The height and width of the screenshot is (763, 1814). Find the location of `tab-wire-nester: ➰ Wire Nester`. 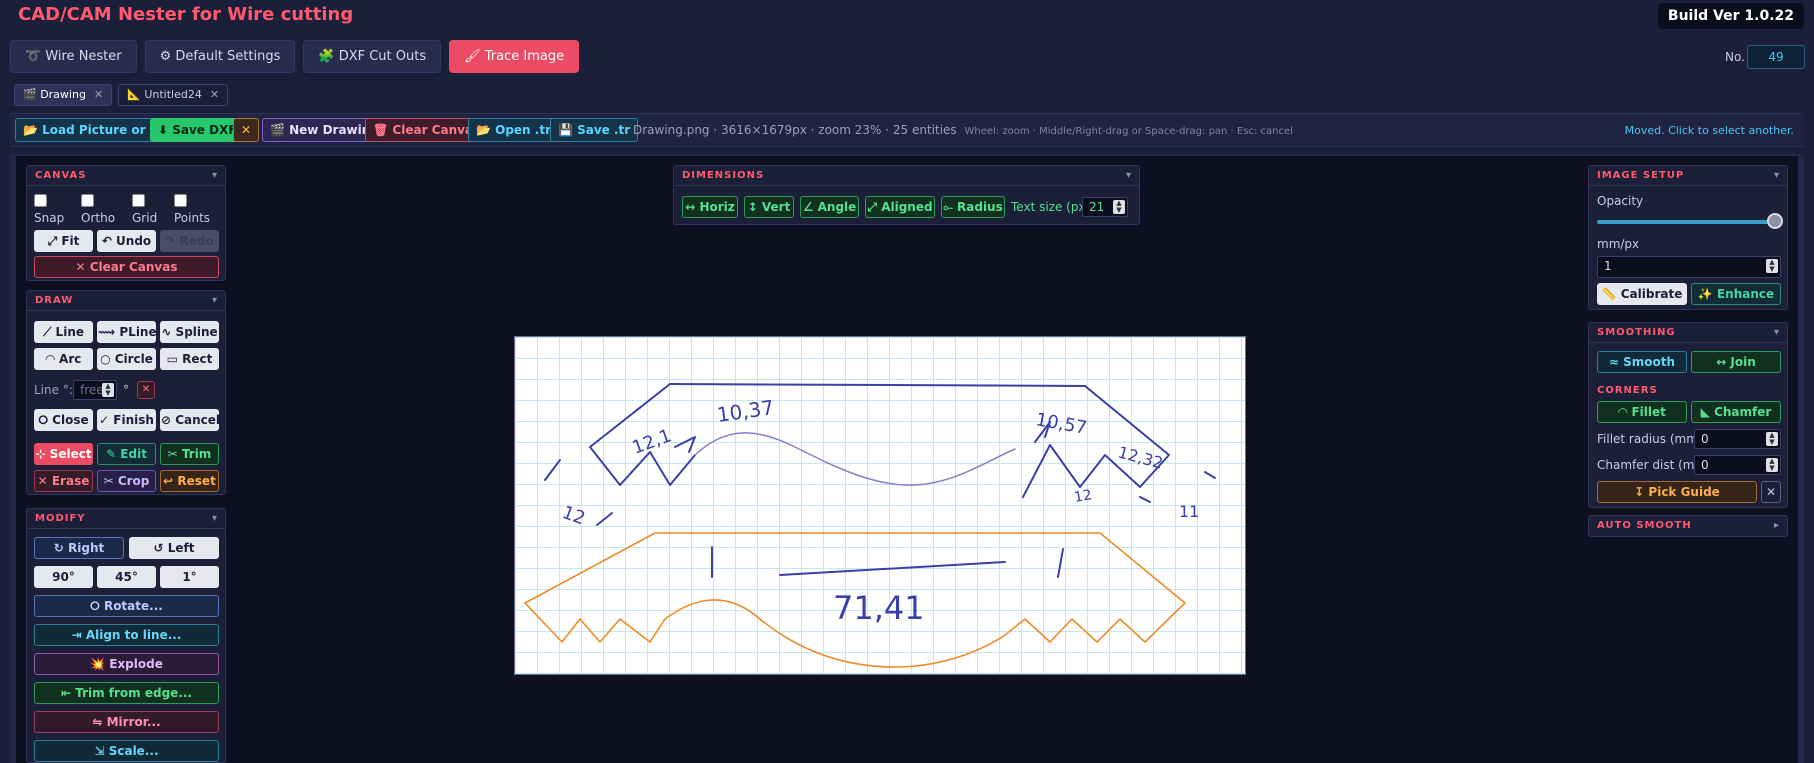

tab-wire-nester: ➰ Wire Nester is located at coordinates (73, 56).